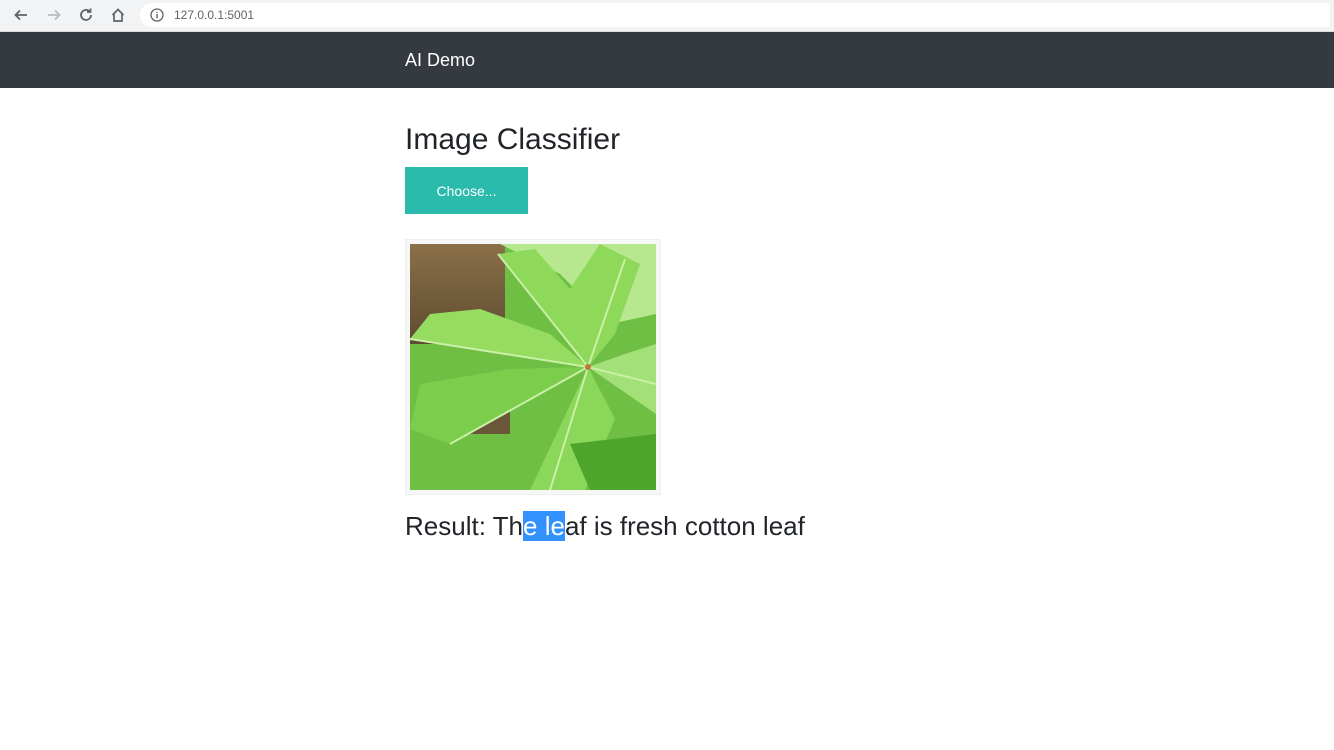 The width and height of the screenshot is (1334, 750). What do you see at coordinates (735, 15) in the screenshot?
I see `address-bar: 127.0.0.1:5001` at bounding box center [735, 15].